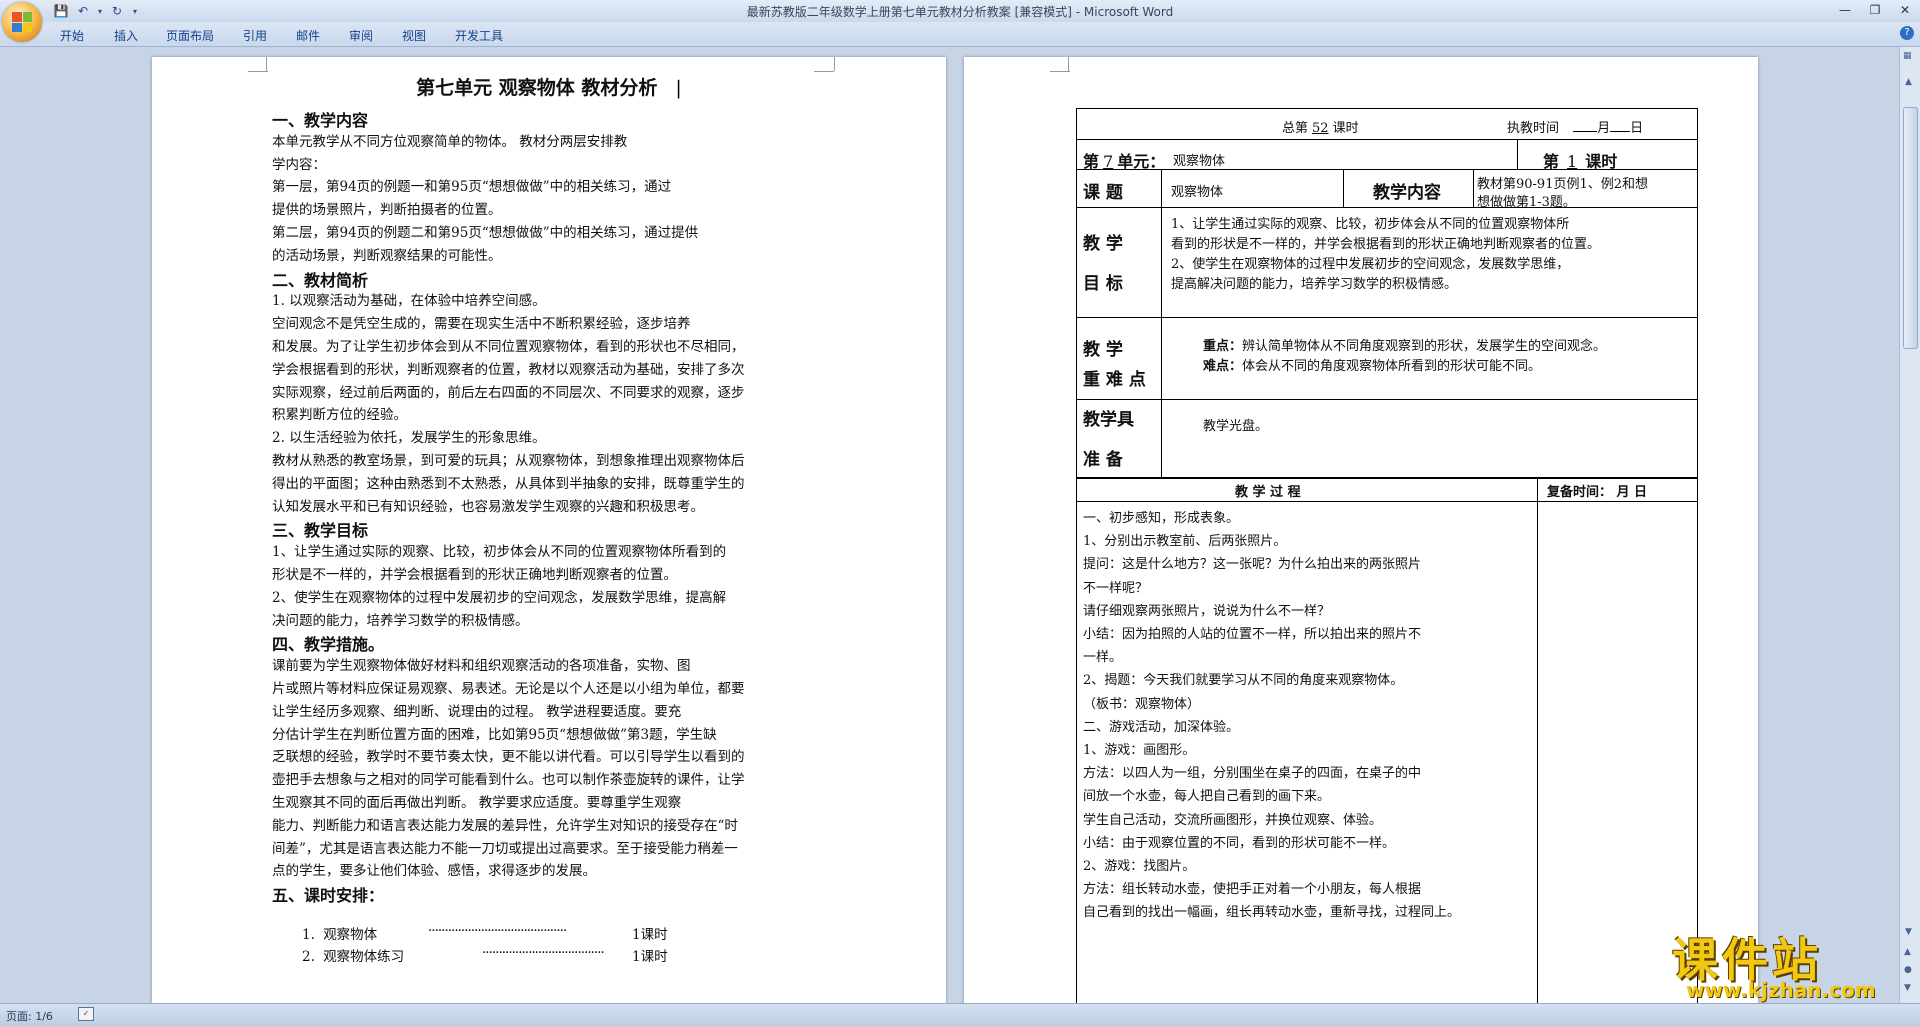 The width and height of the screenshot is (1920, 1026). I want to click on office-logo-icon, so click(22, 22).